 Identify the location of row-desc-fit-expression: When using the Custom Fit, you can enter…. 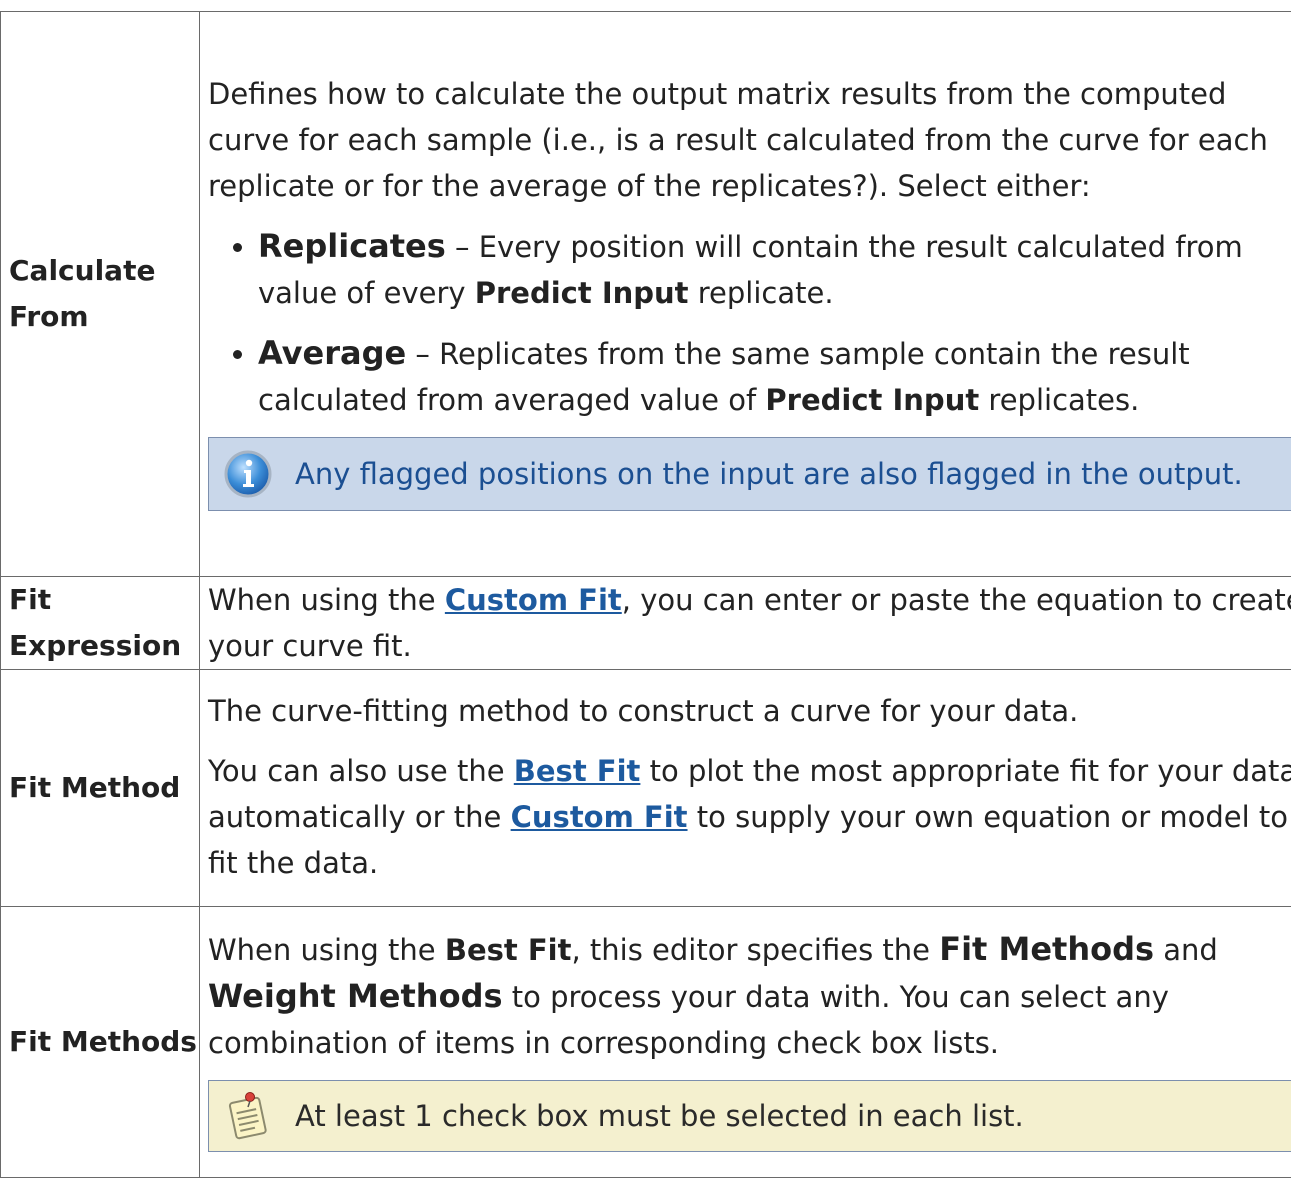
(745, 623).